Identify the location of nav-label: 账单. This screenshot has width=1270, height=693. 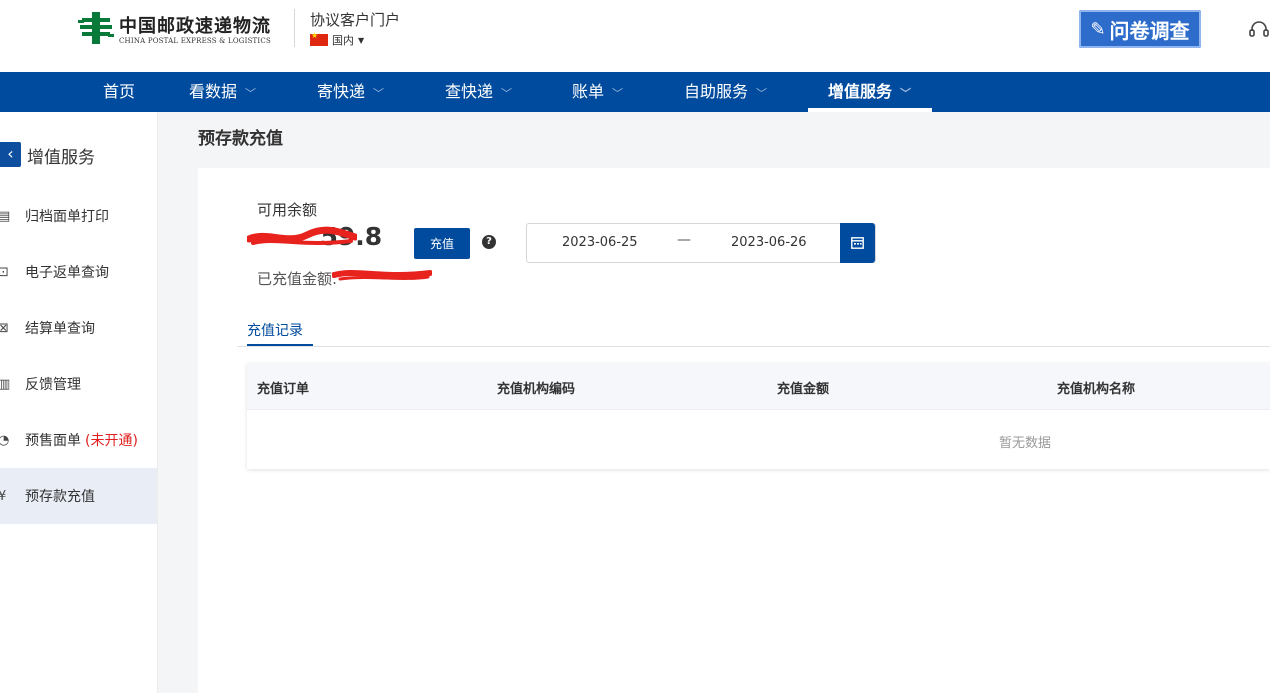
(588, 91).